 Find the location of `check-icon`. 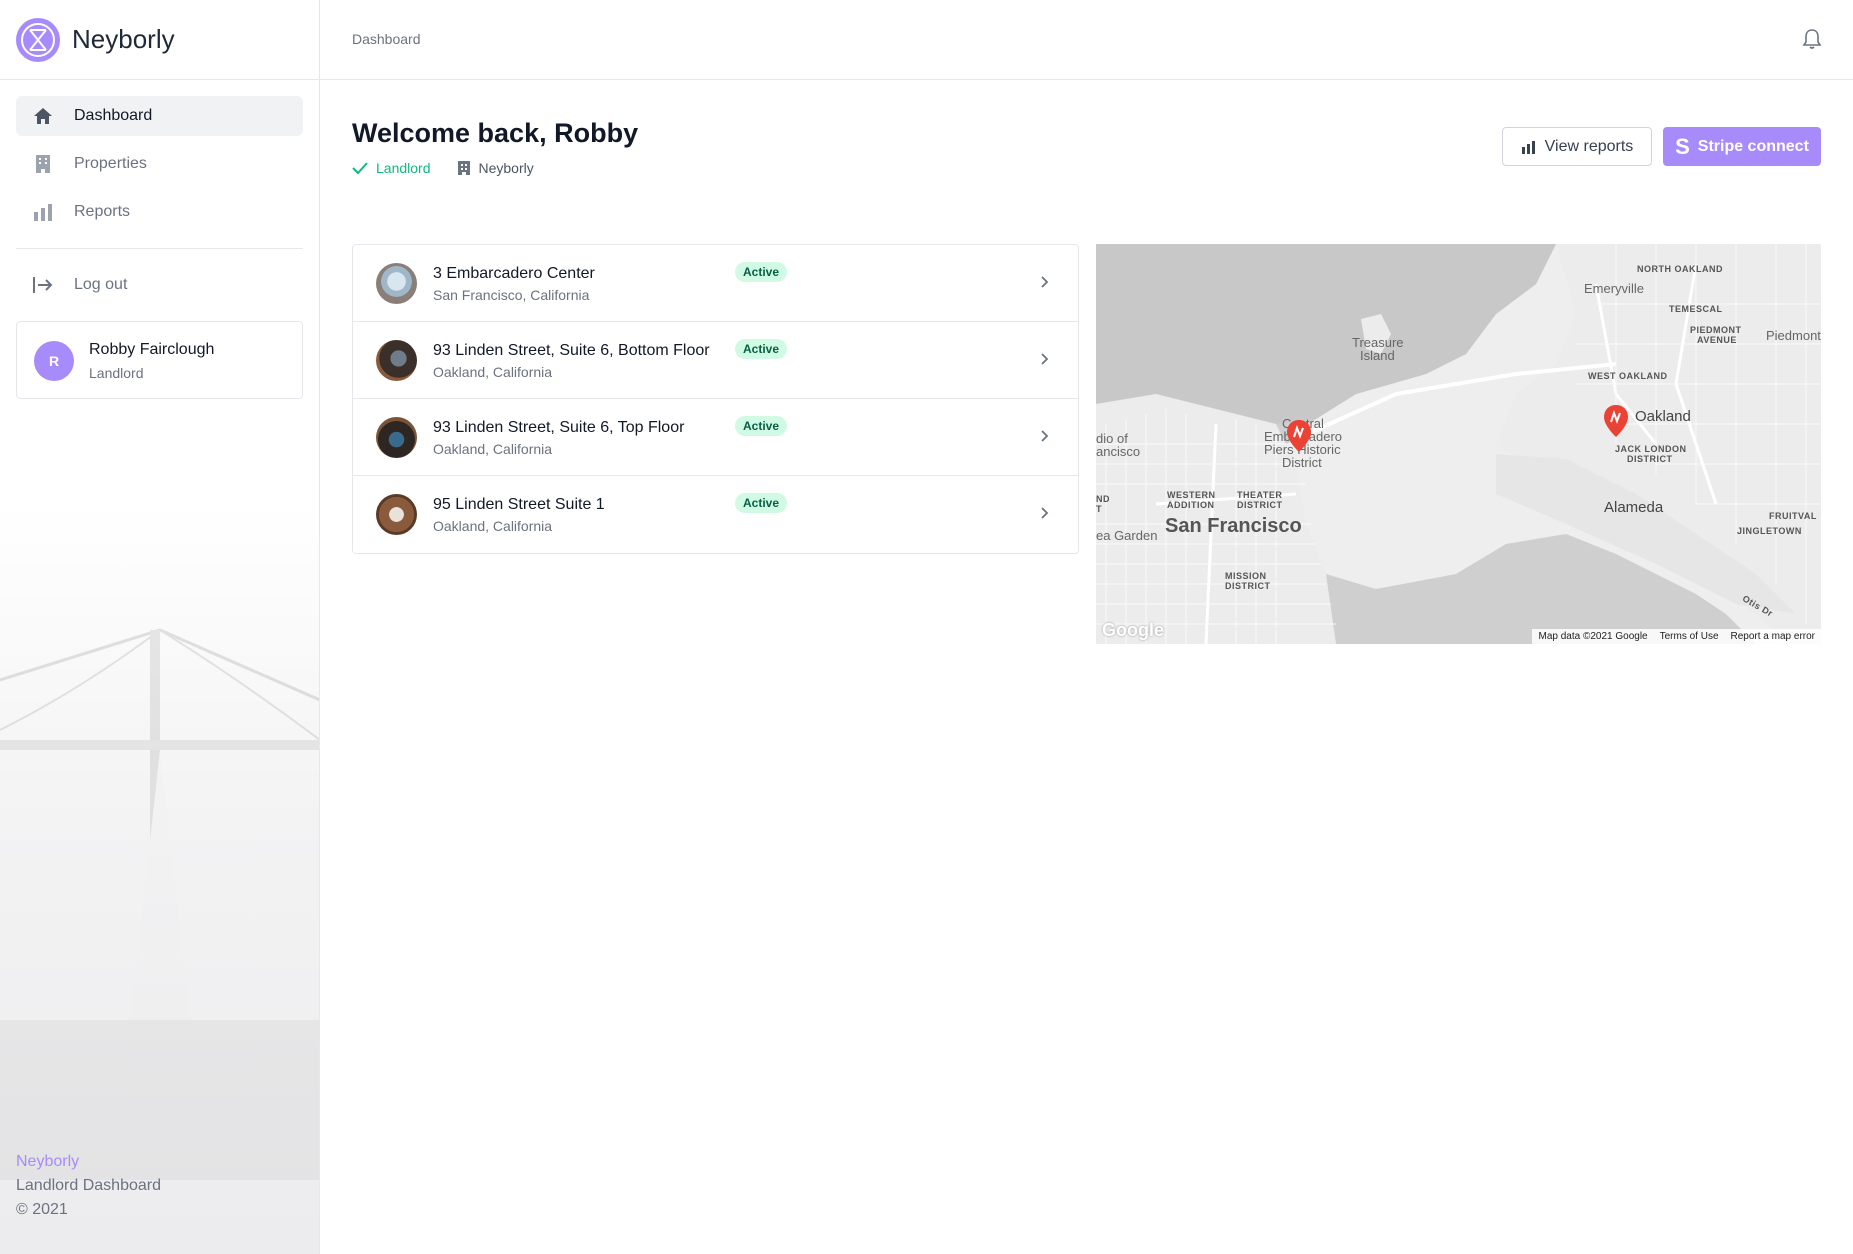

check-icon is located at coordinates (360, 168).